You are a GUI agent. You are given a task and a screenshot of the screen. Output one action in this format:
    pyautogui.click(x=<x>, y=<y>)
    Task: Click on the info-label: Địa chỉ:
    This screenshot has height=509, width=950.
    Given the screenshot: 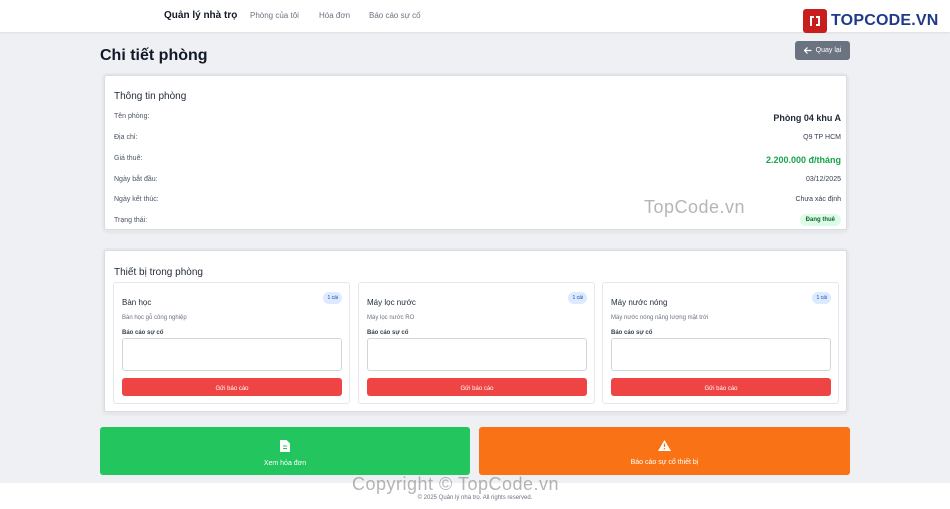 What is the action you would take?
    pyautogui.click(x=126, y=137)
    